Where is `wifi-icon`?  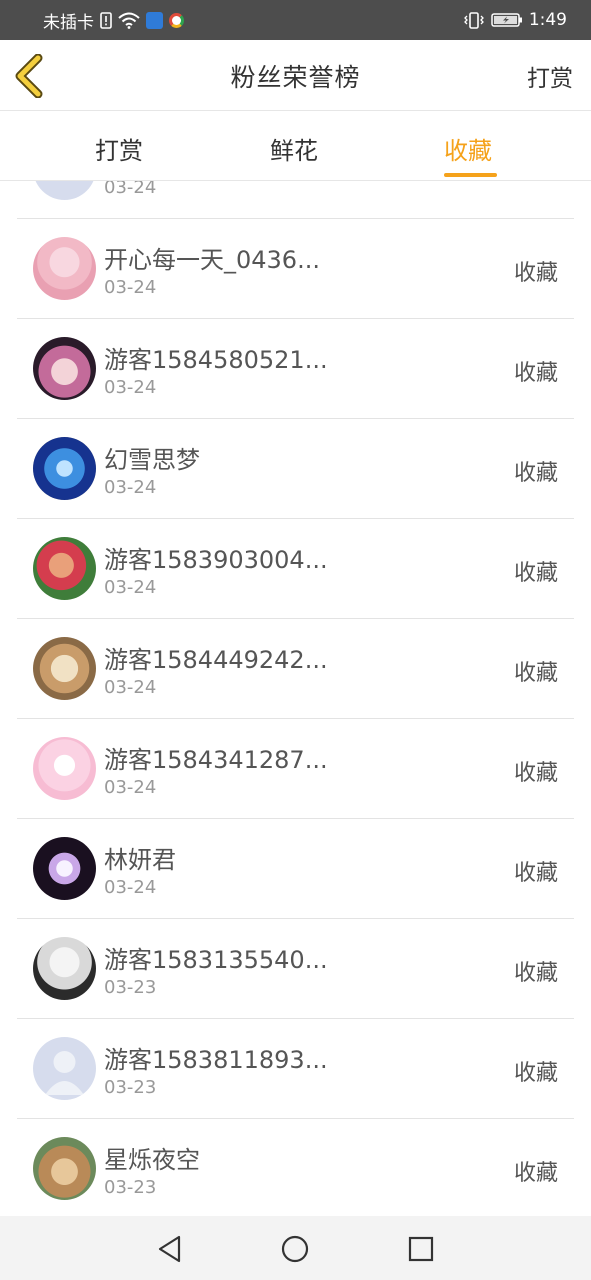
wifi-icon is located at coordinates (129, 20).